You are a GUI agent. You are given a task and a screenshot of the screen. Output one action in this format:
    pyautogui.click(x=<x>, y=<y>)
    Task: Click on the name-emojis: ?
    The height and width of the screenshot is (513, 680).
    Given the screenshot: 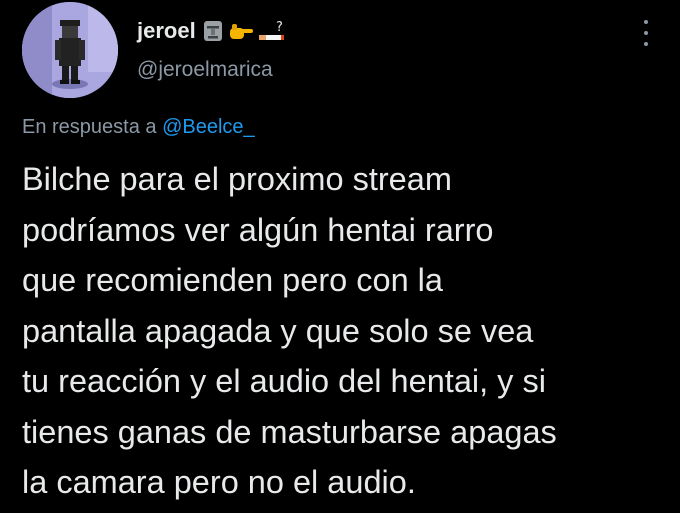 What is the action you would take?
    pyautogui.click(x=244, y=31)
    